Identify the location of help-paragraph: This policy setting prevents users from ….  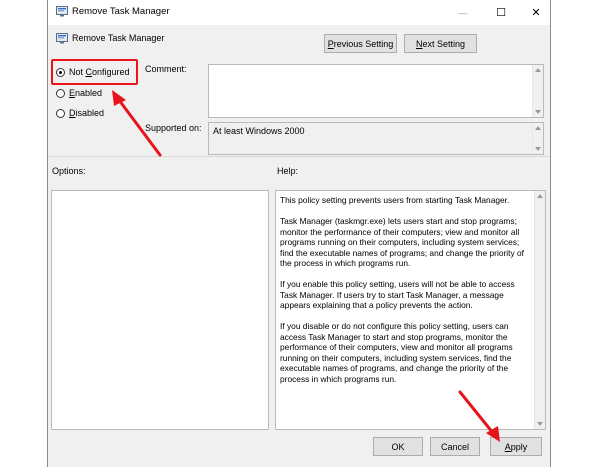
(395, 200).